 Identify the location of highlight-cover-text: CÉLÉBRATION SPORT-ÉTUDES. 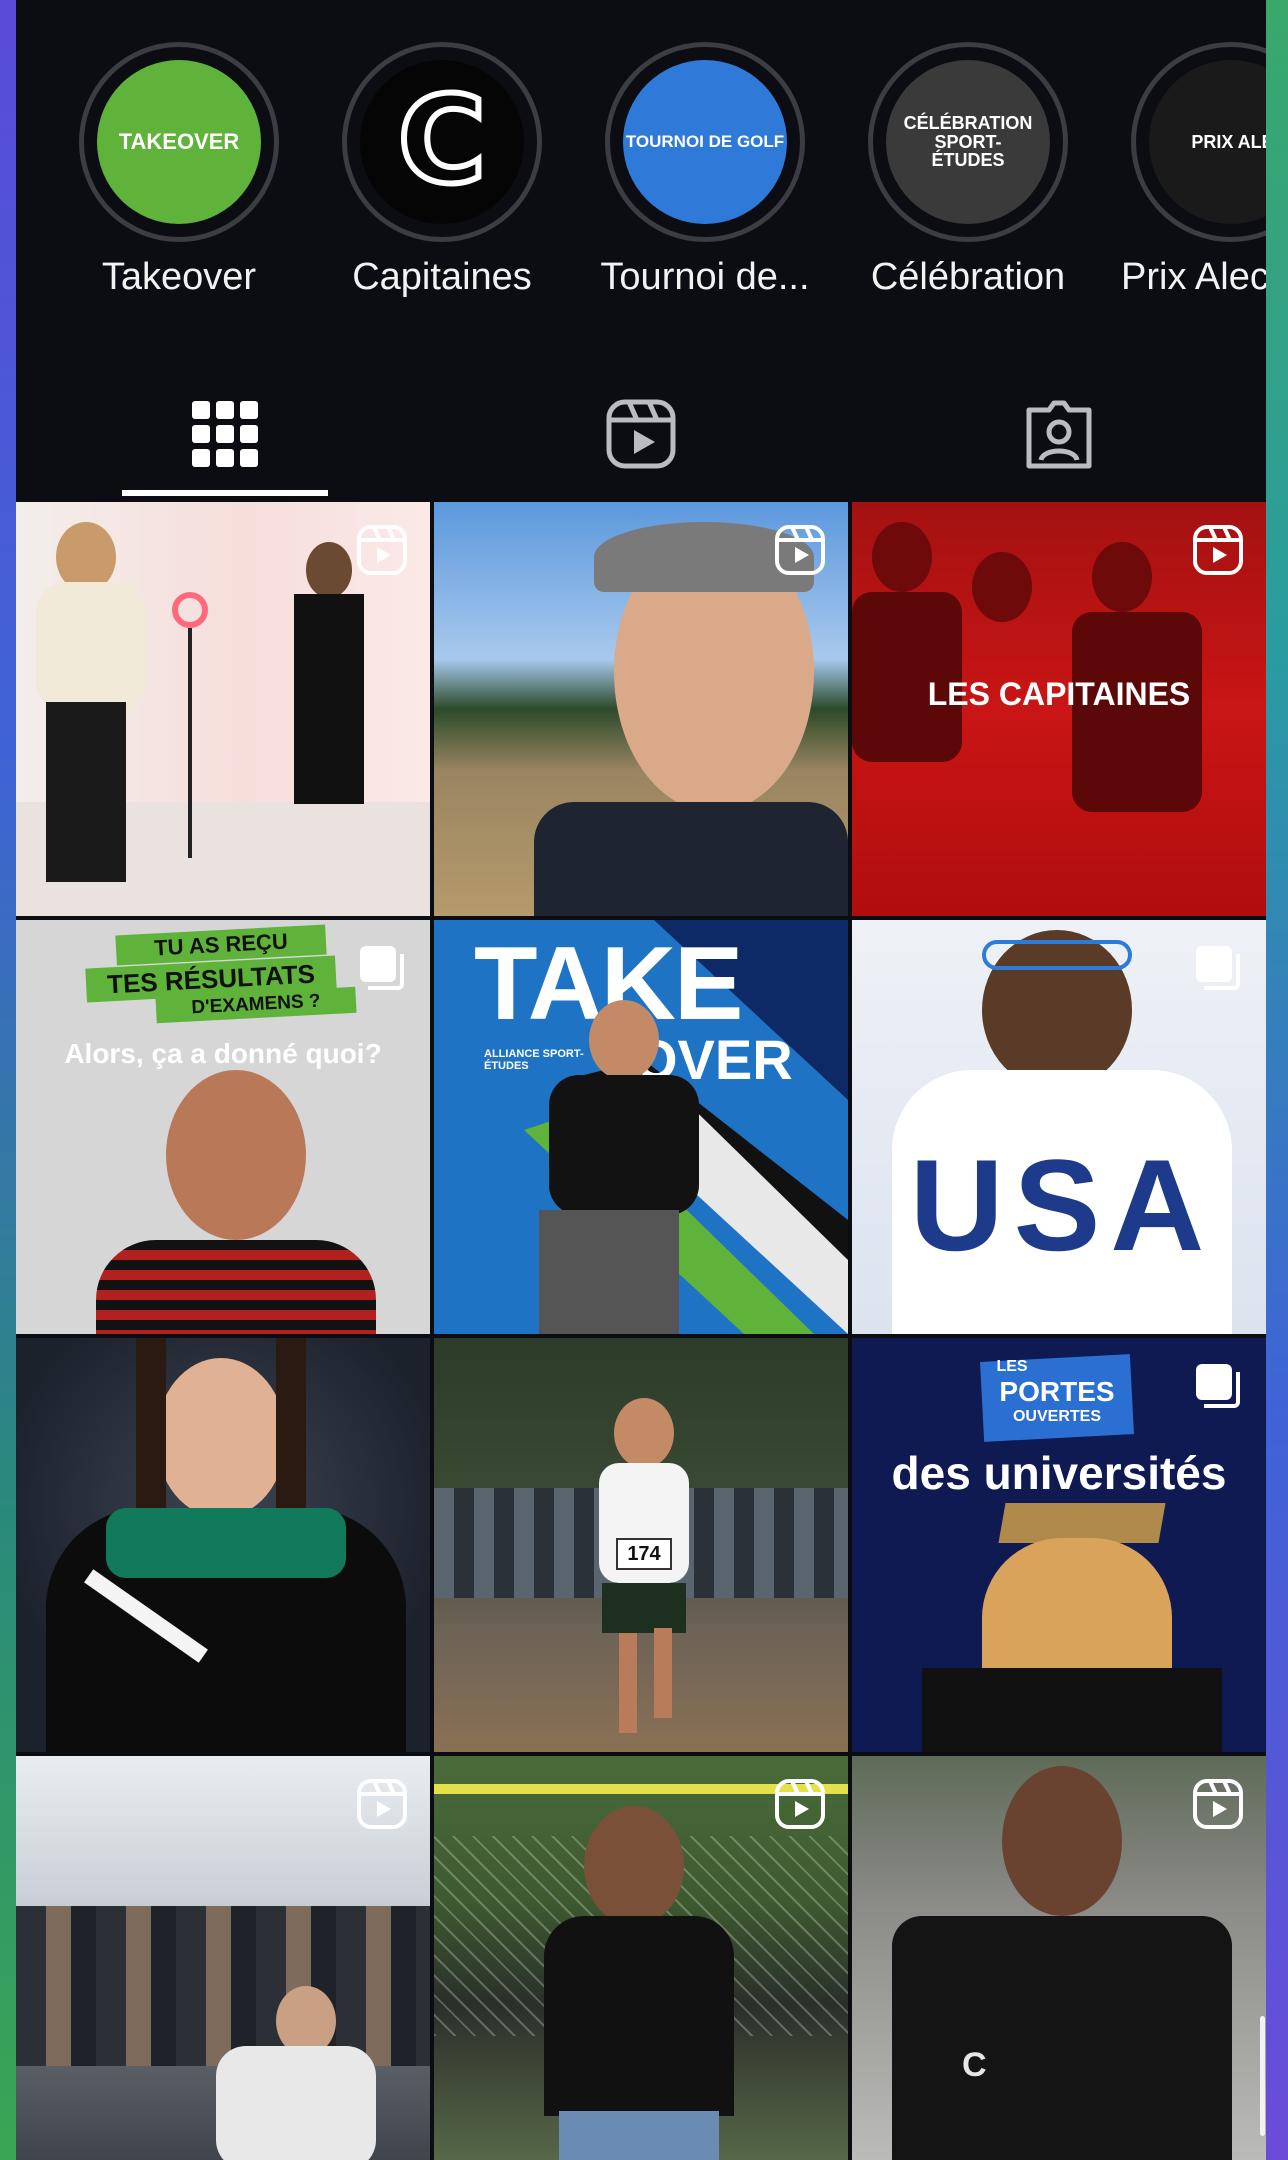
(968, 141).